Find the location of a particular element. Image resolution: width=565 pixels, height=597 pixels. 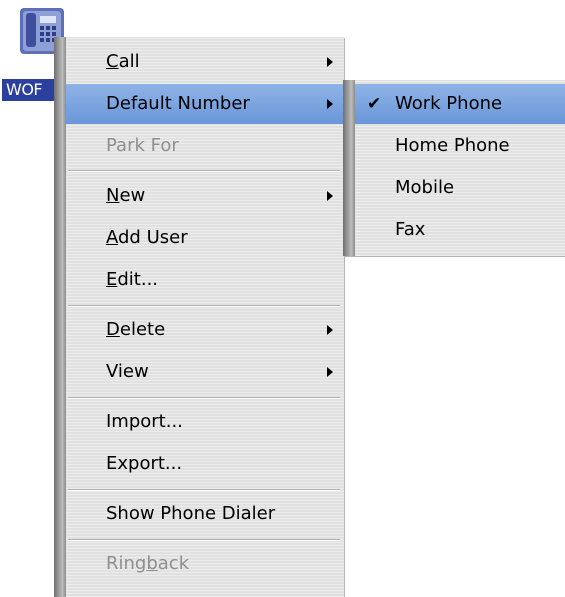

submenu-item-home-phone: Home Phone is located at coordinates (460, 146).